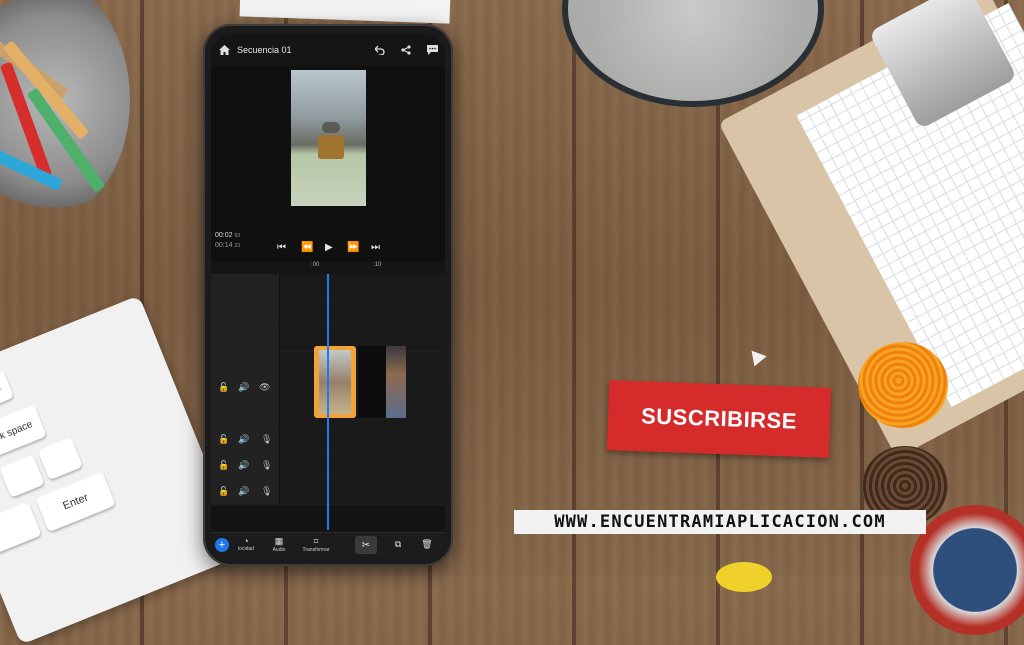 This screenshot has width=1024, height=645. I want to click on share-icon, so click(406, 50).